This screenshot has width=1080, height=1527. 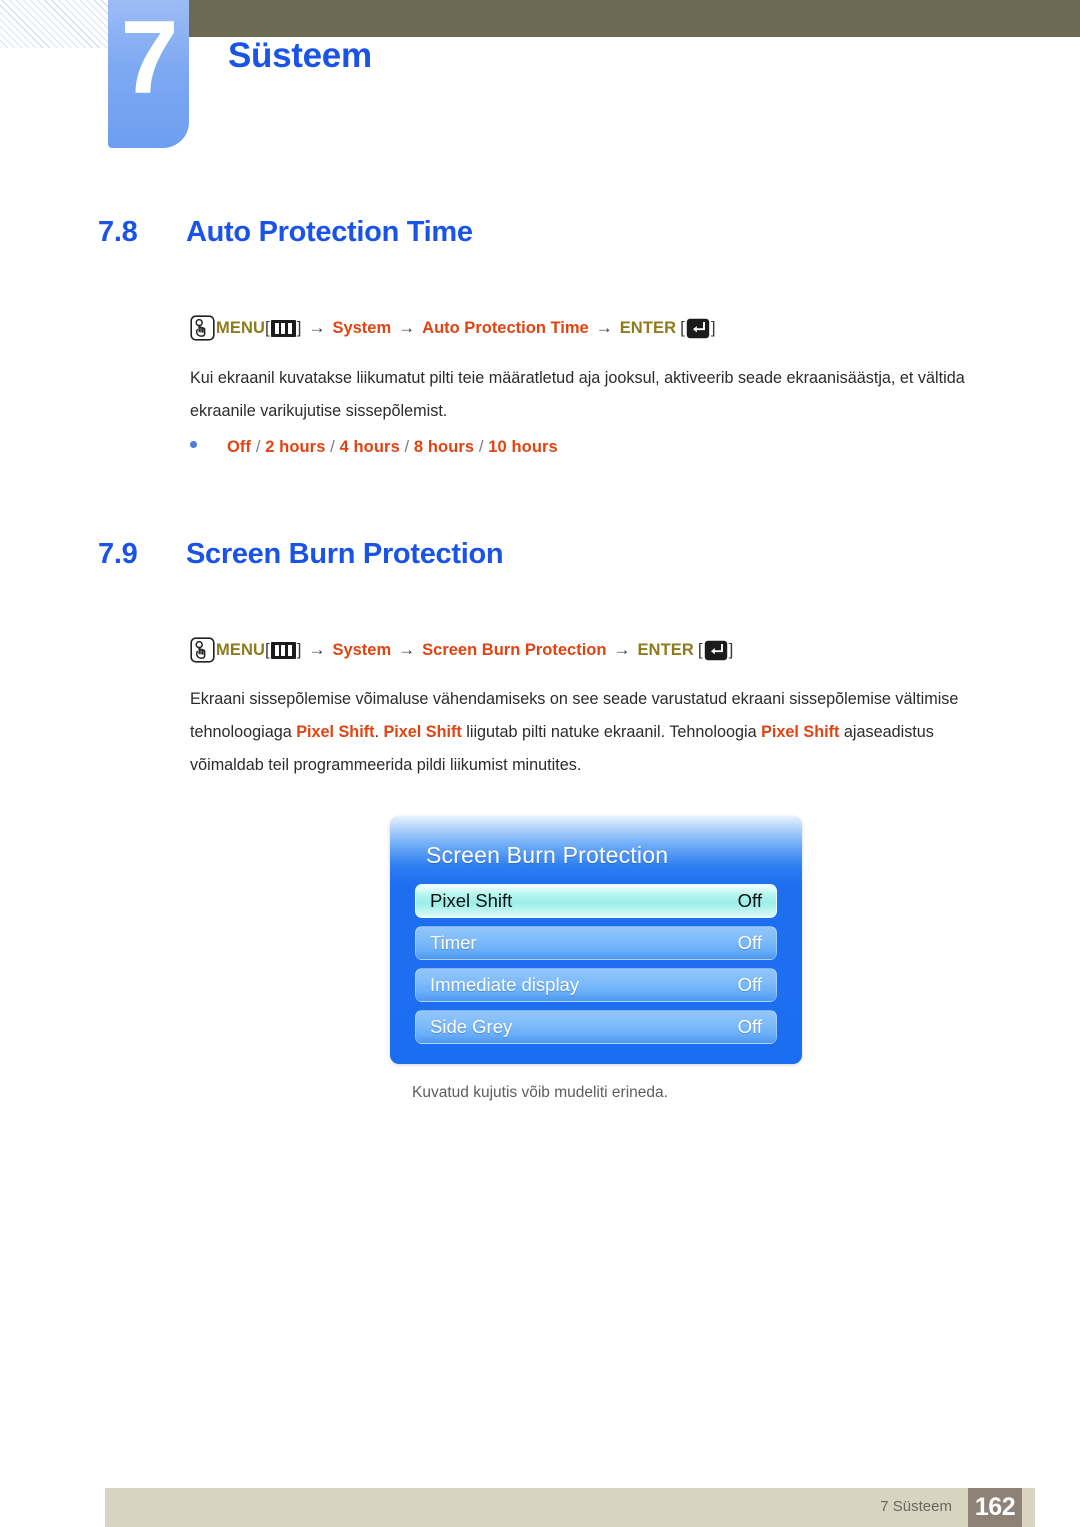 I want to click on footer-chapter-label: 7 Süsteem, so click(x=916, y=1506).